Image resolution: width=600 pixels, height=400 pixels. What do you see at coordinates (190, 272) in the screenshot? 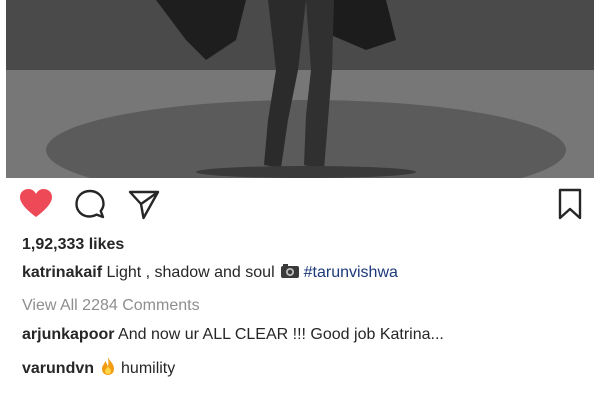
I see `caption-text: Light , shadow and soul` at bounding box center [190, 272].